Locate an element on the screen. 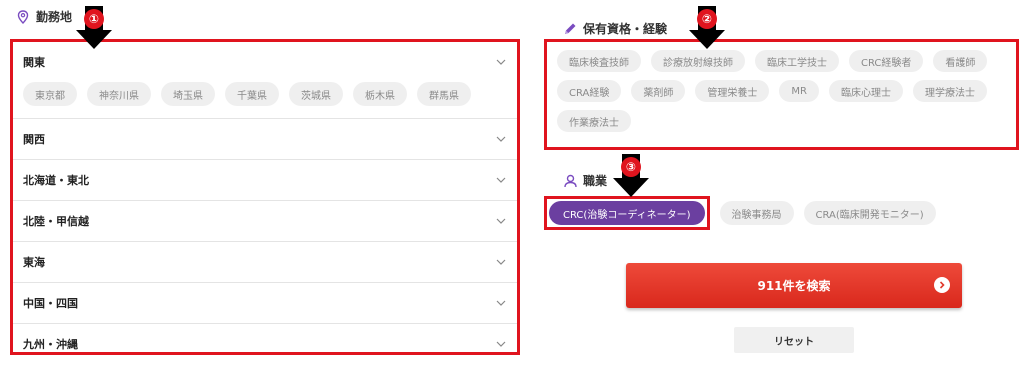  job-chip-crc: CRC(治験コーディネーター) is located at coordinates (627, 213).